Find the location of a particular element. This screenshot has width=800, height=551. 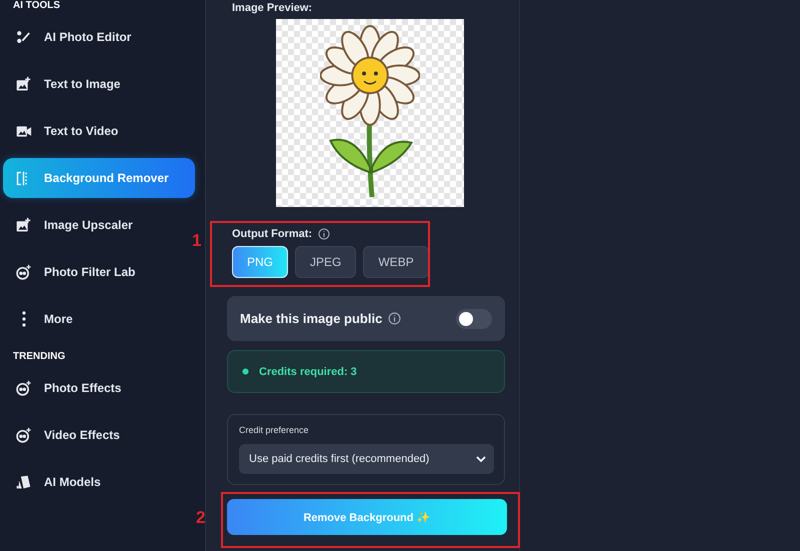

credit-preference-label: Credit preference is located at coordinates (274, 430).